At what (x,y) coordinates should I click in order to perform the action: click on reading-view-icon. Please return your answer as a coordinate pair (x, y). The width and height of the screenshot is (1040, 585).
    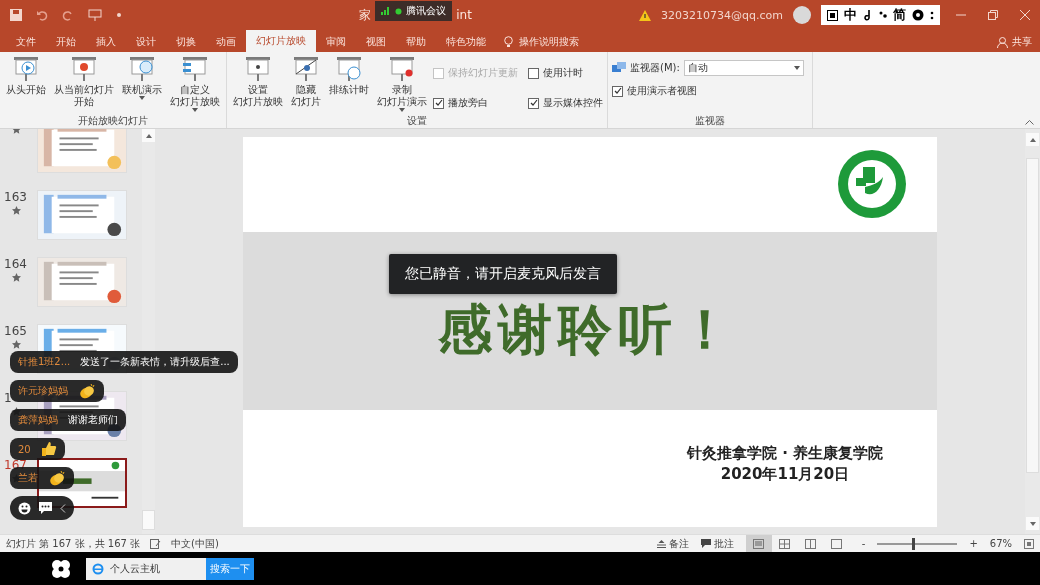
    Looking at the image, I should click on (811, 543).